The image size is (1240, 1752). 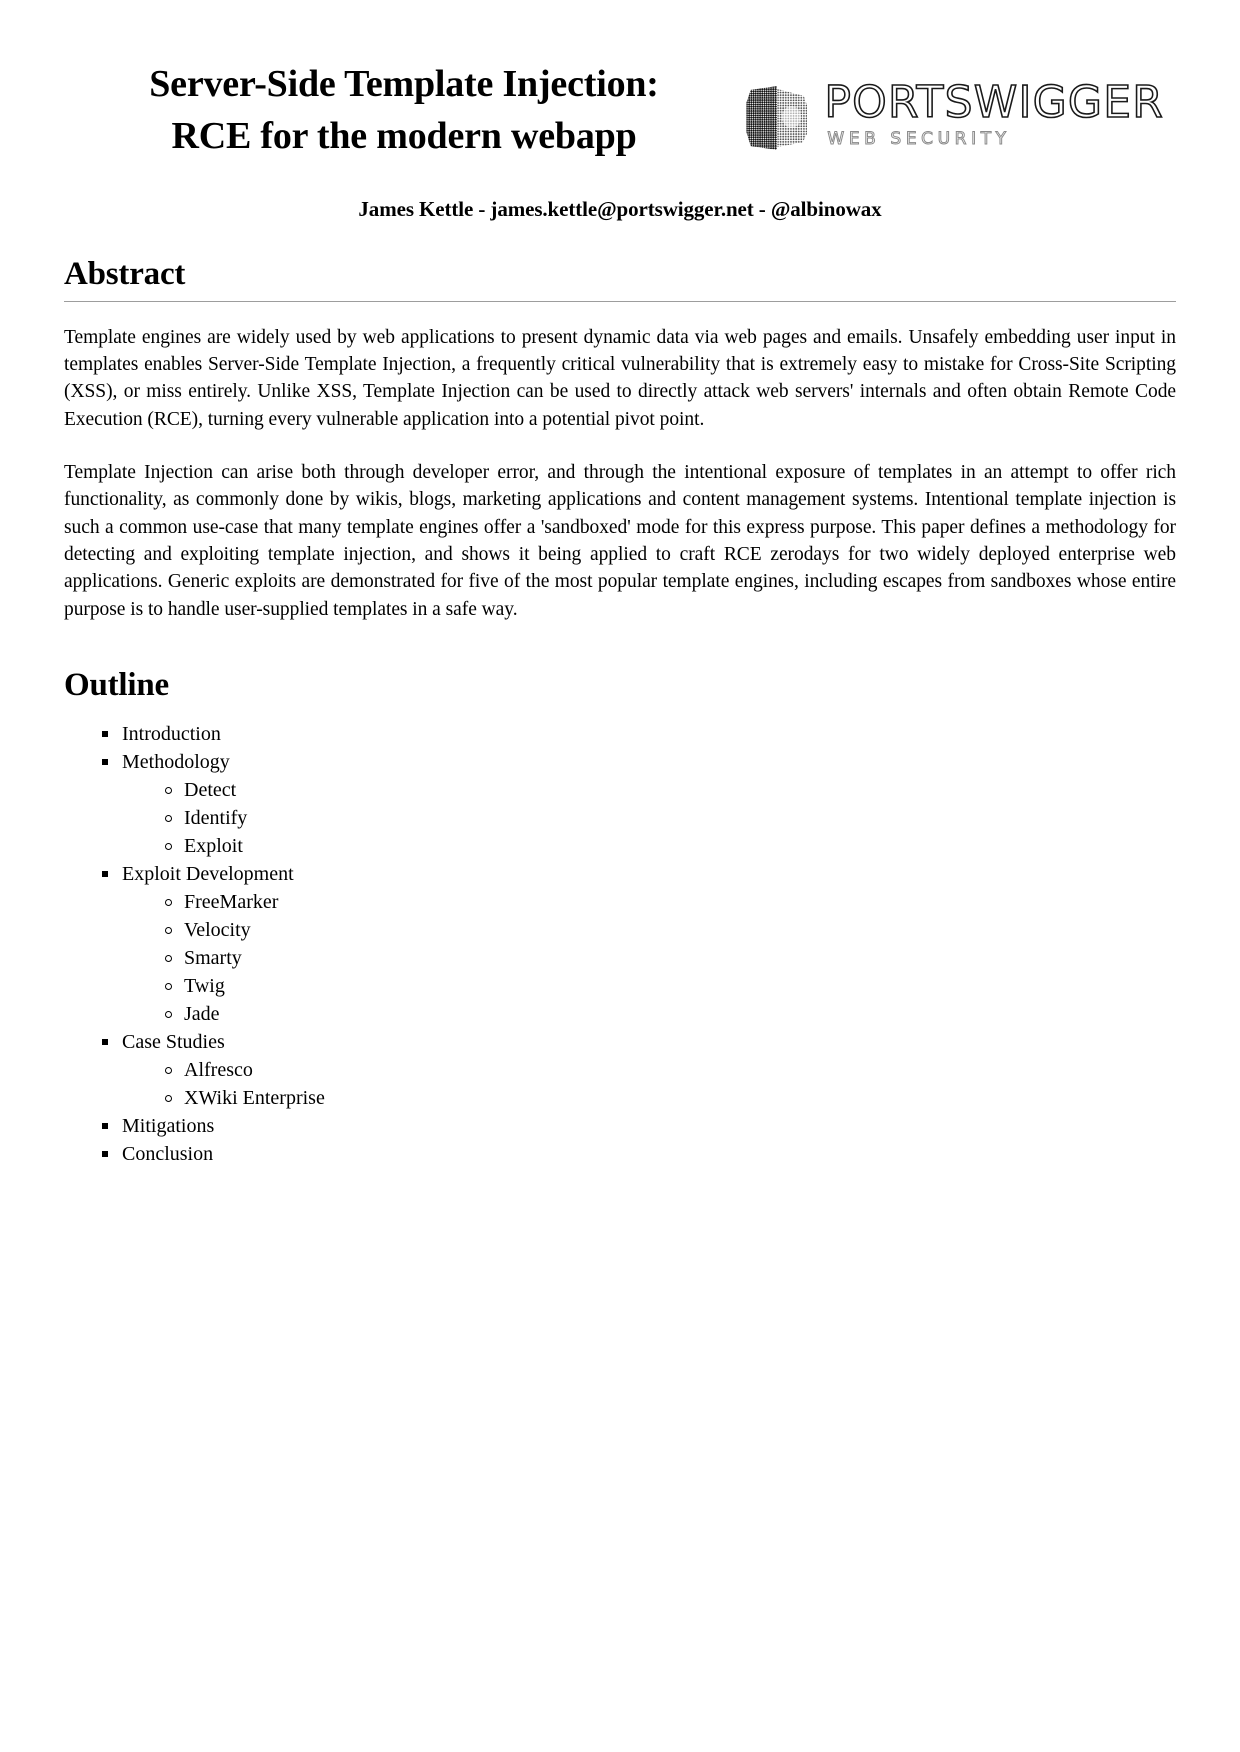 I want to click on outline-item-label: Exploit Development, so click(x=208, y=873).